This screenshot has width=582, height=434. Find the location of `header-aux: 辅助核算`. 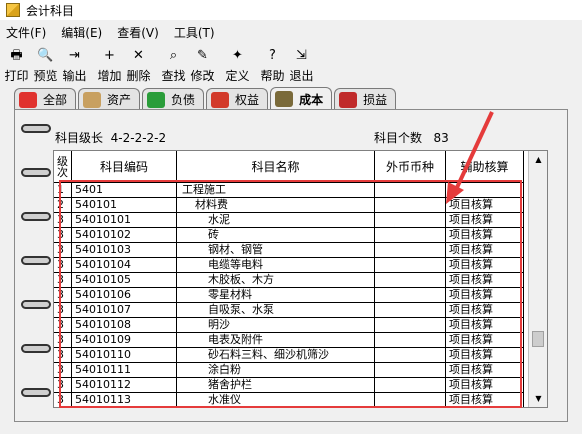

header-aux: 辅助核算 is located at coordinates (485, 167).